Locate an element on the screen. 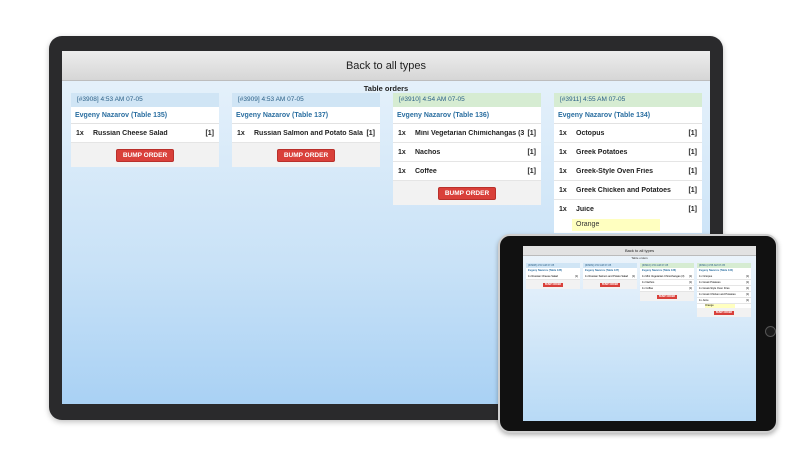 Image resolution: width=800 pixels, height=465 pixels. item-modifier: Orange is located at coordinates (628, 226).